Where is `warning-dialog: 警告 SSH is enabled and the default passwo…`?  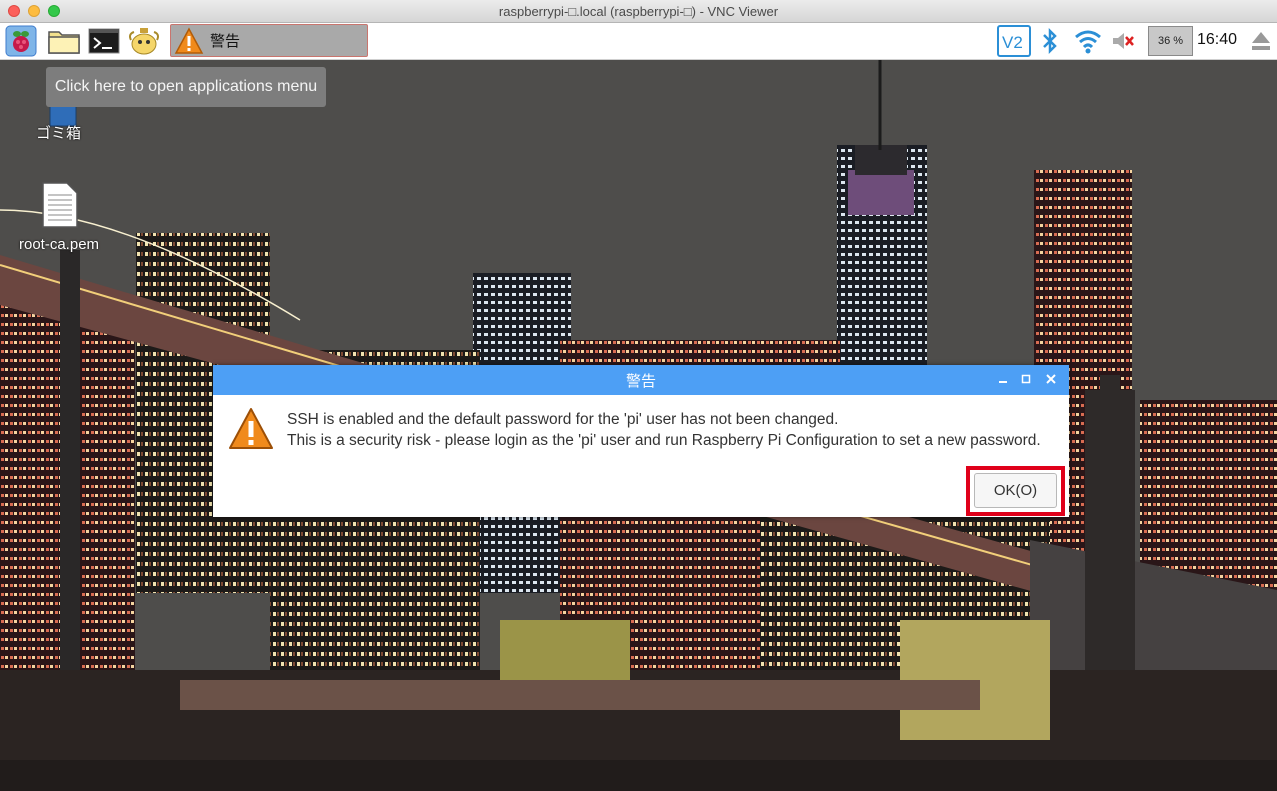 warning-dialog: 警告 SSH is enabled and the default passwo… is located at coordinates (641, 441).